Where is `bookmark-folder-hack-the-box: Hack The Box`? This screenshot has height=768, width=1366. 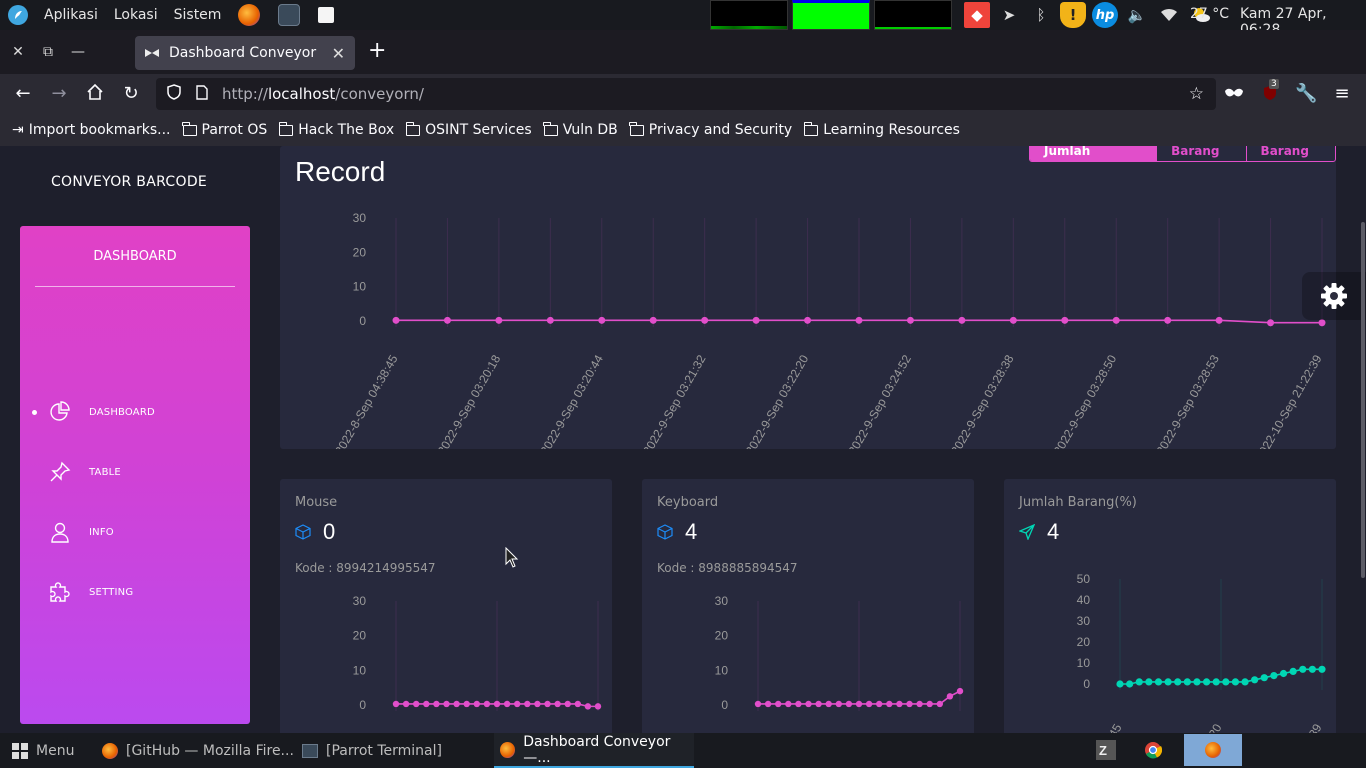
bookmark-folder-hack-the-box: Hack The Box is located at coordinates (336, 129).